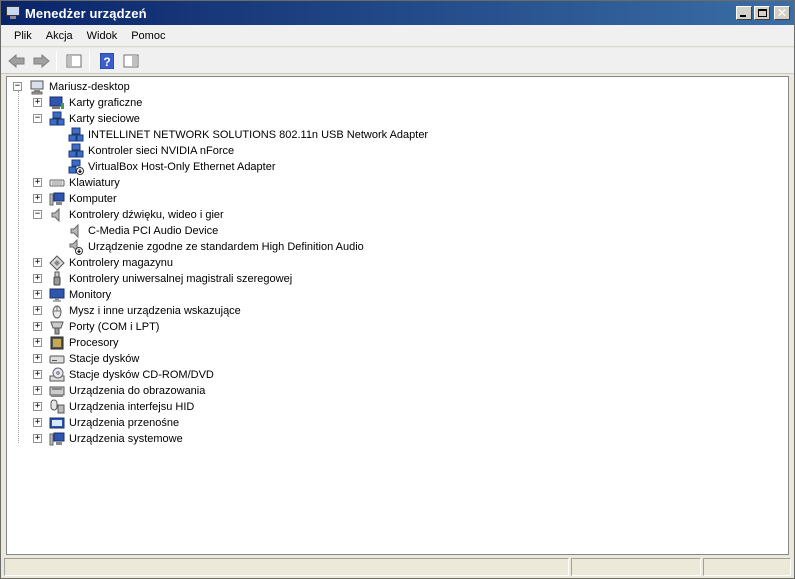  I want to click on forward-button, so click(41, 61).